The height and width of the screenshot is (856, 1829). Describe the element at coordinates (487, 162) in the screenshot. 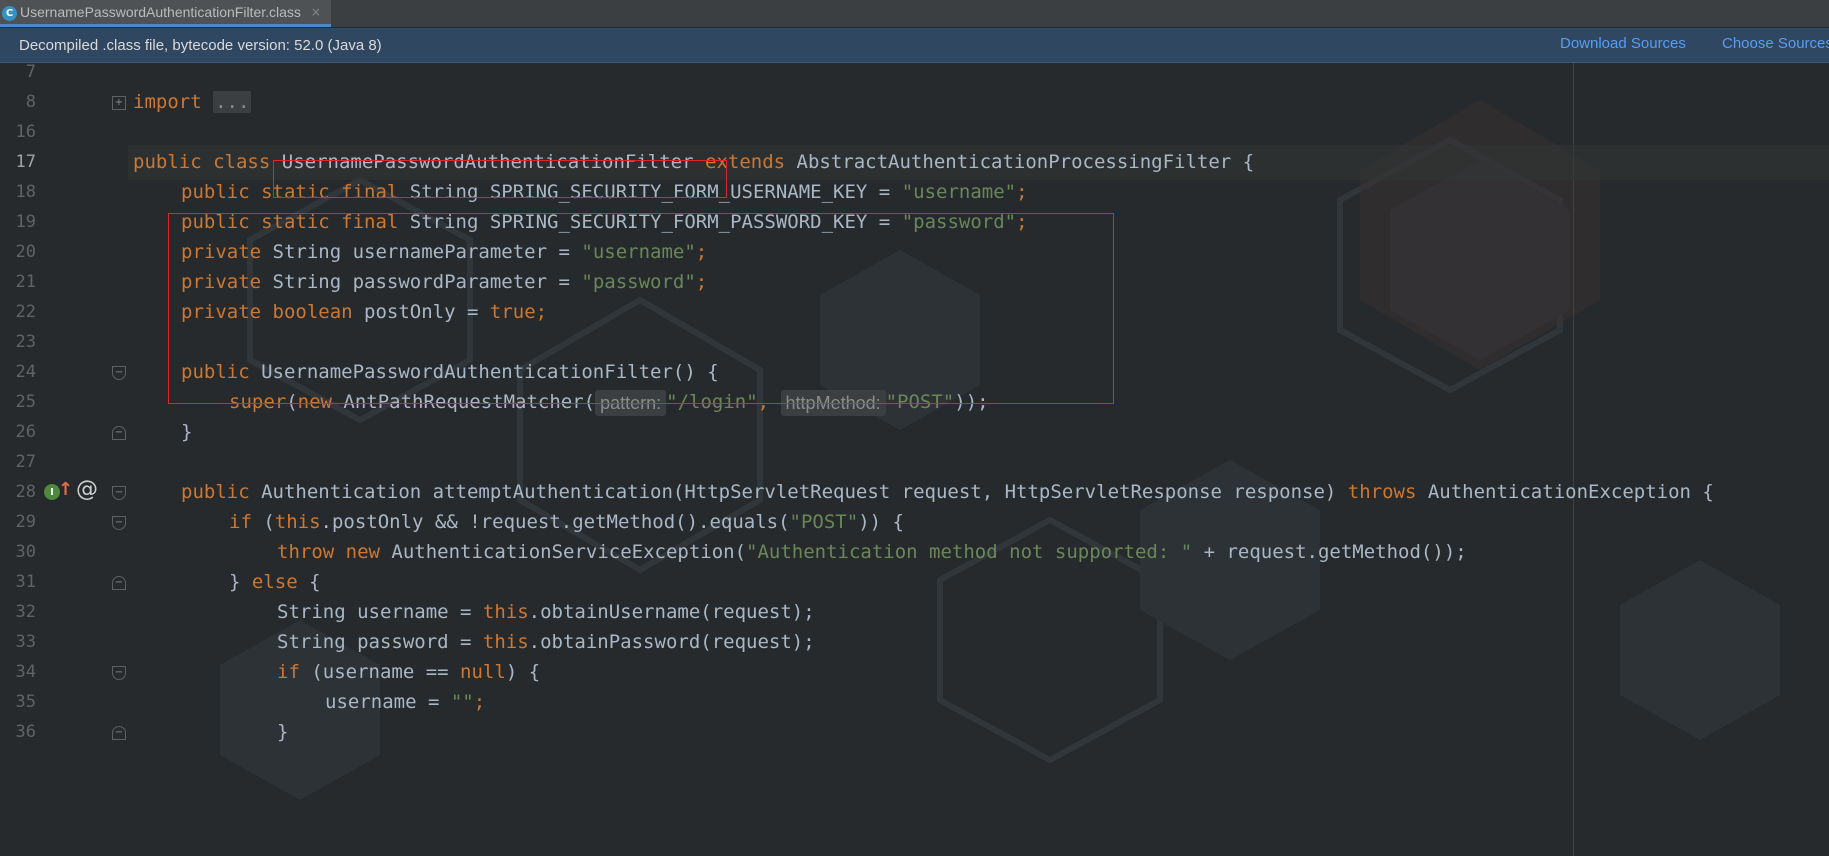

I see `class-name: UsernamePasswordAuthenticationFilter` at that location.